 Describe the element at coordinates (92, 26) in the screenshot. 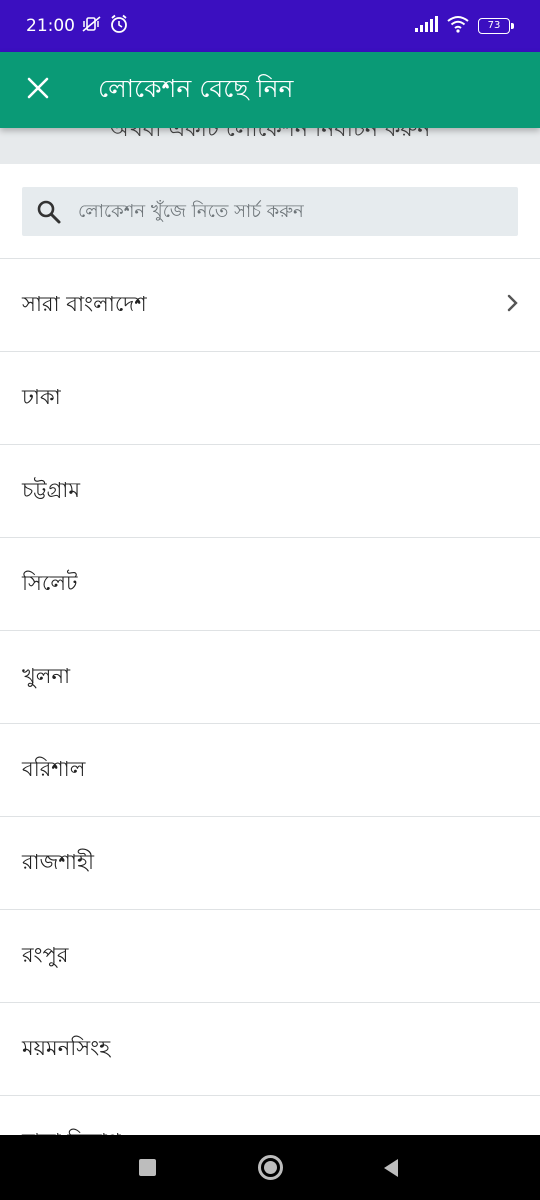

I see `vibrate-mute-icon` at that location.